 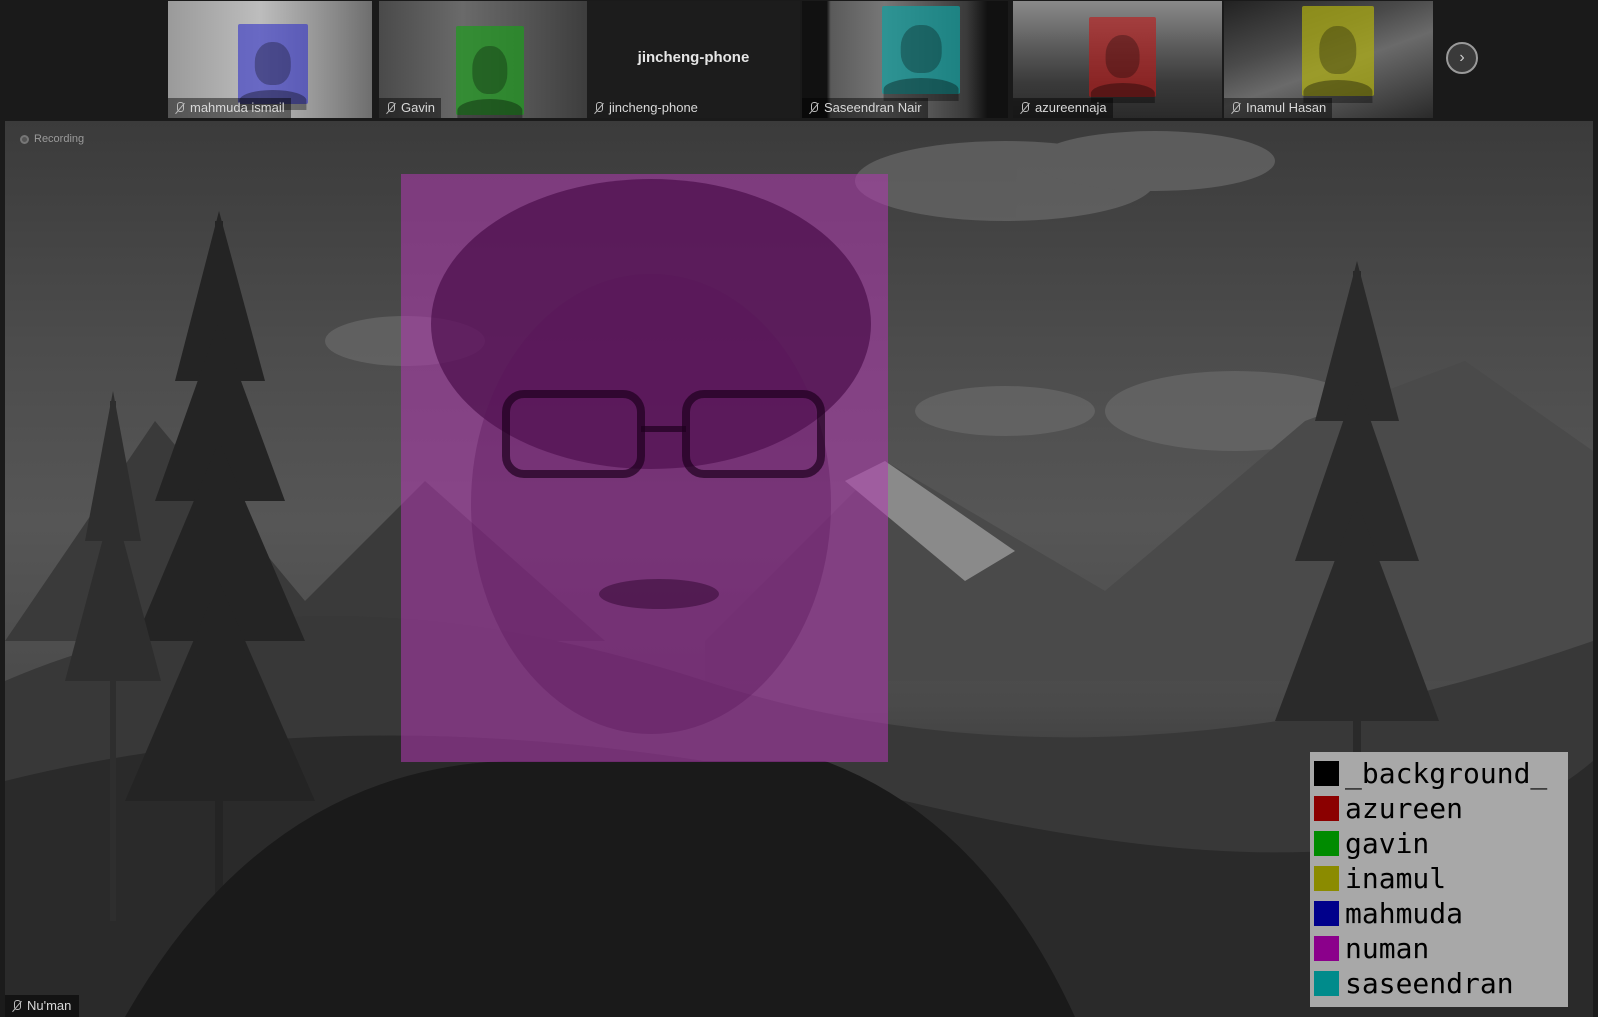 I want to click on legend-label: saseendran, so click(x=1429, y=983).